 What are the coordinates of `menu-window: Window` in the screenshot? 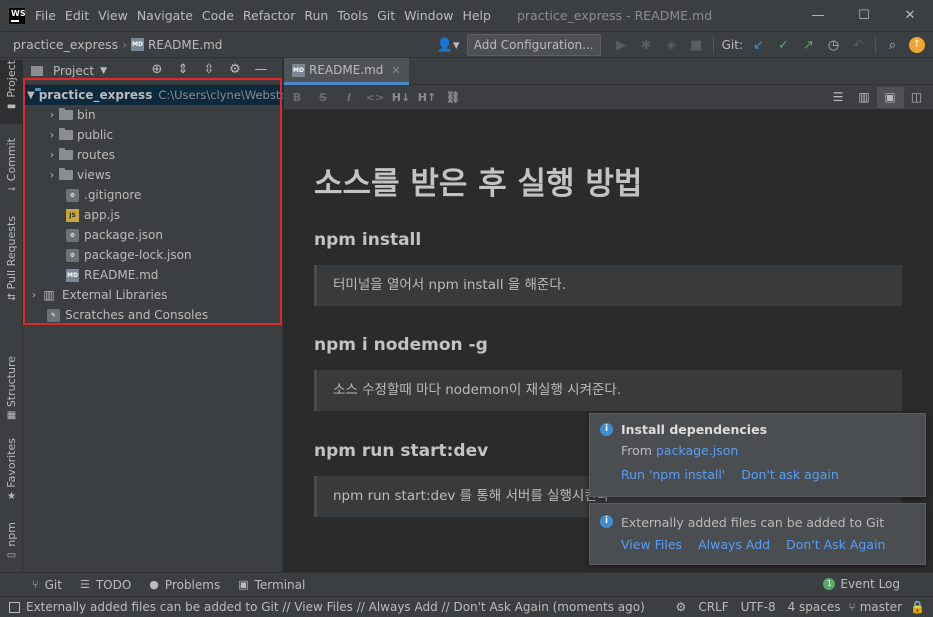 It's located at (428, 15).